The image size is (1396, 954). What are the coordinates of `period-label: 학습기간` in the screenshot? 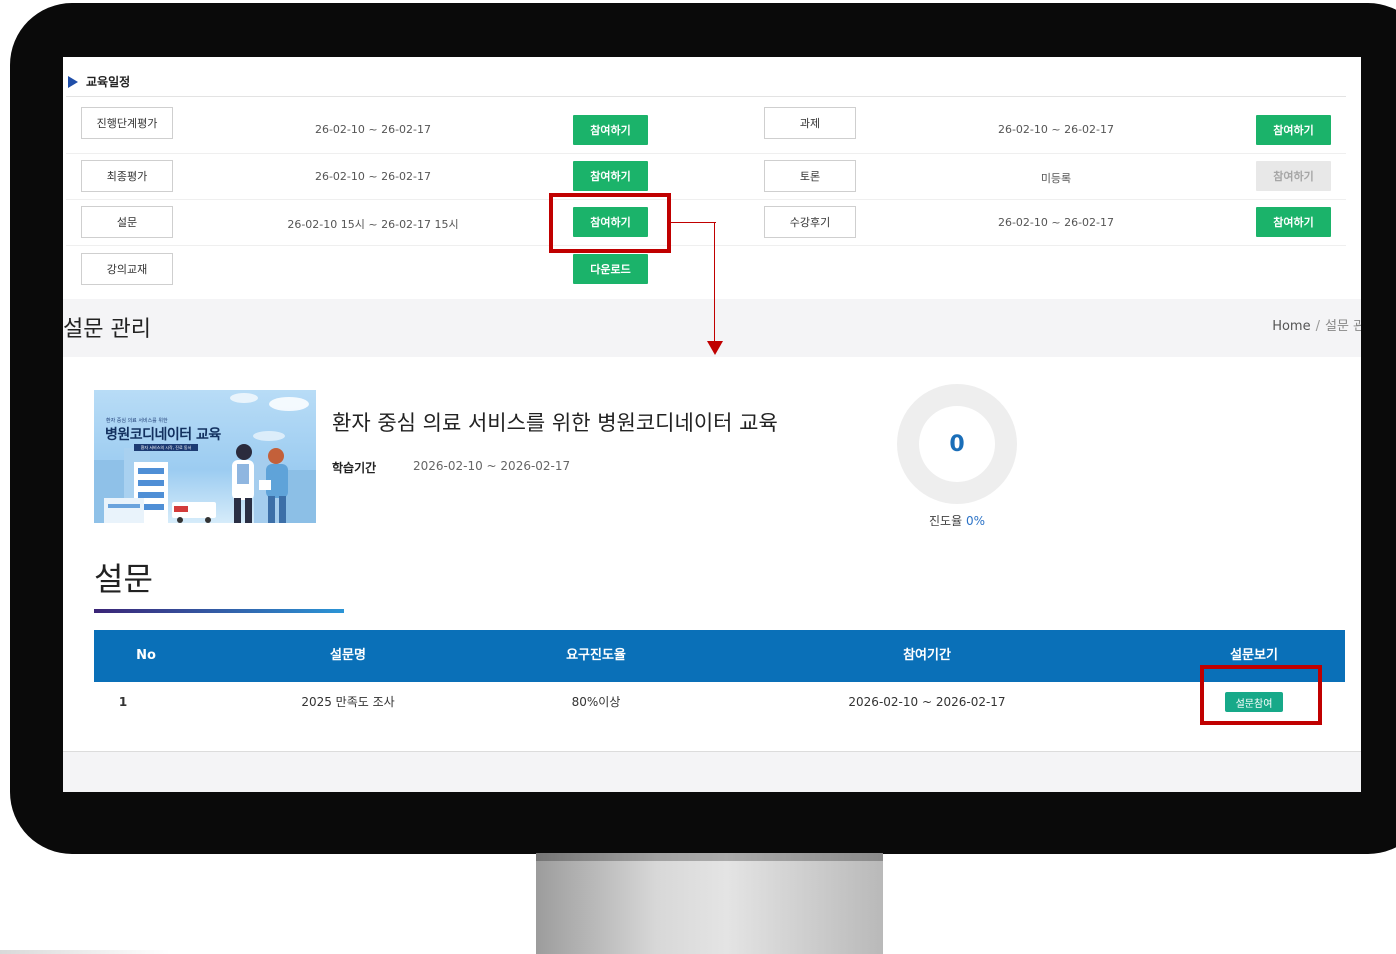 It's located at (354, 468).